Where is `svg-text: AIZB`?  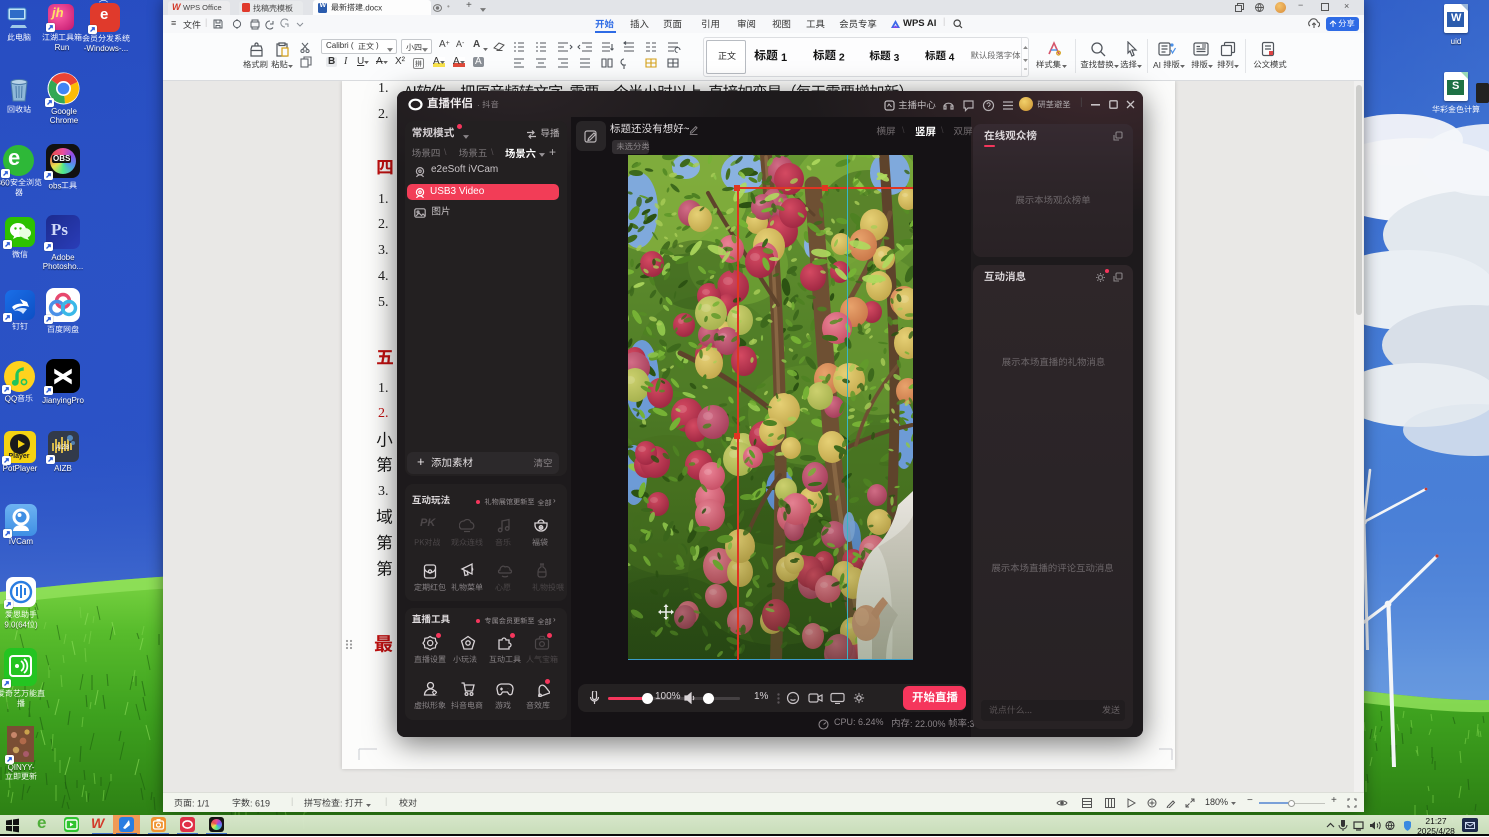 svg-text: AIZB is located at coordinates (62, 448).